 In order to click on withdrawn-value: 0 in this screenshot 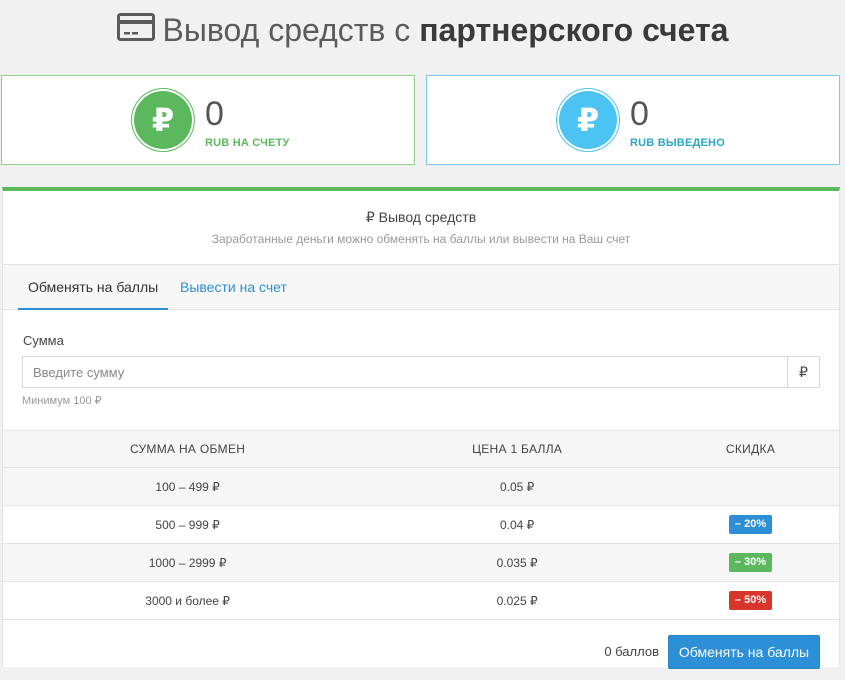, I will do `click(639, 114)`.